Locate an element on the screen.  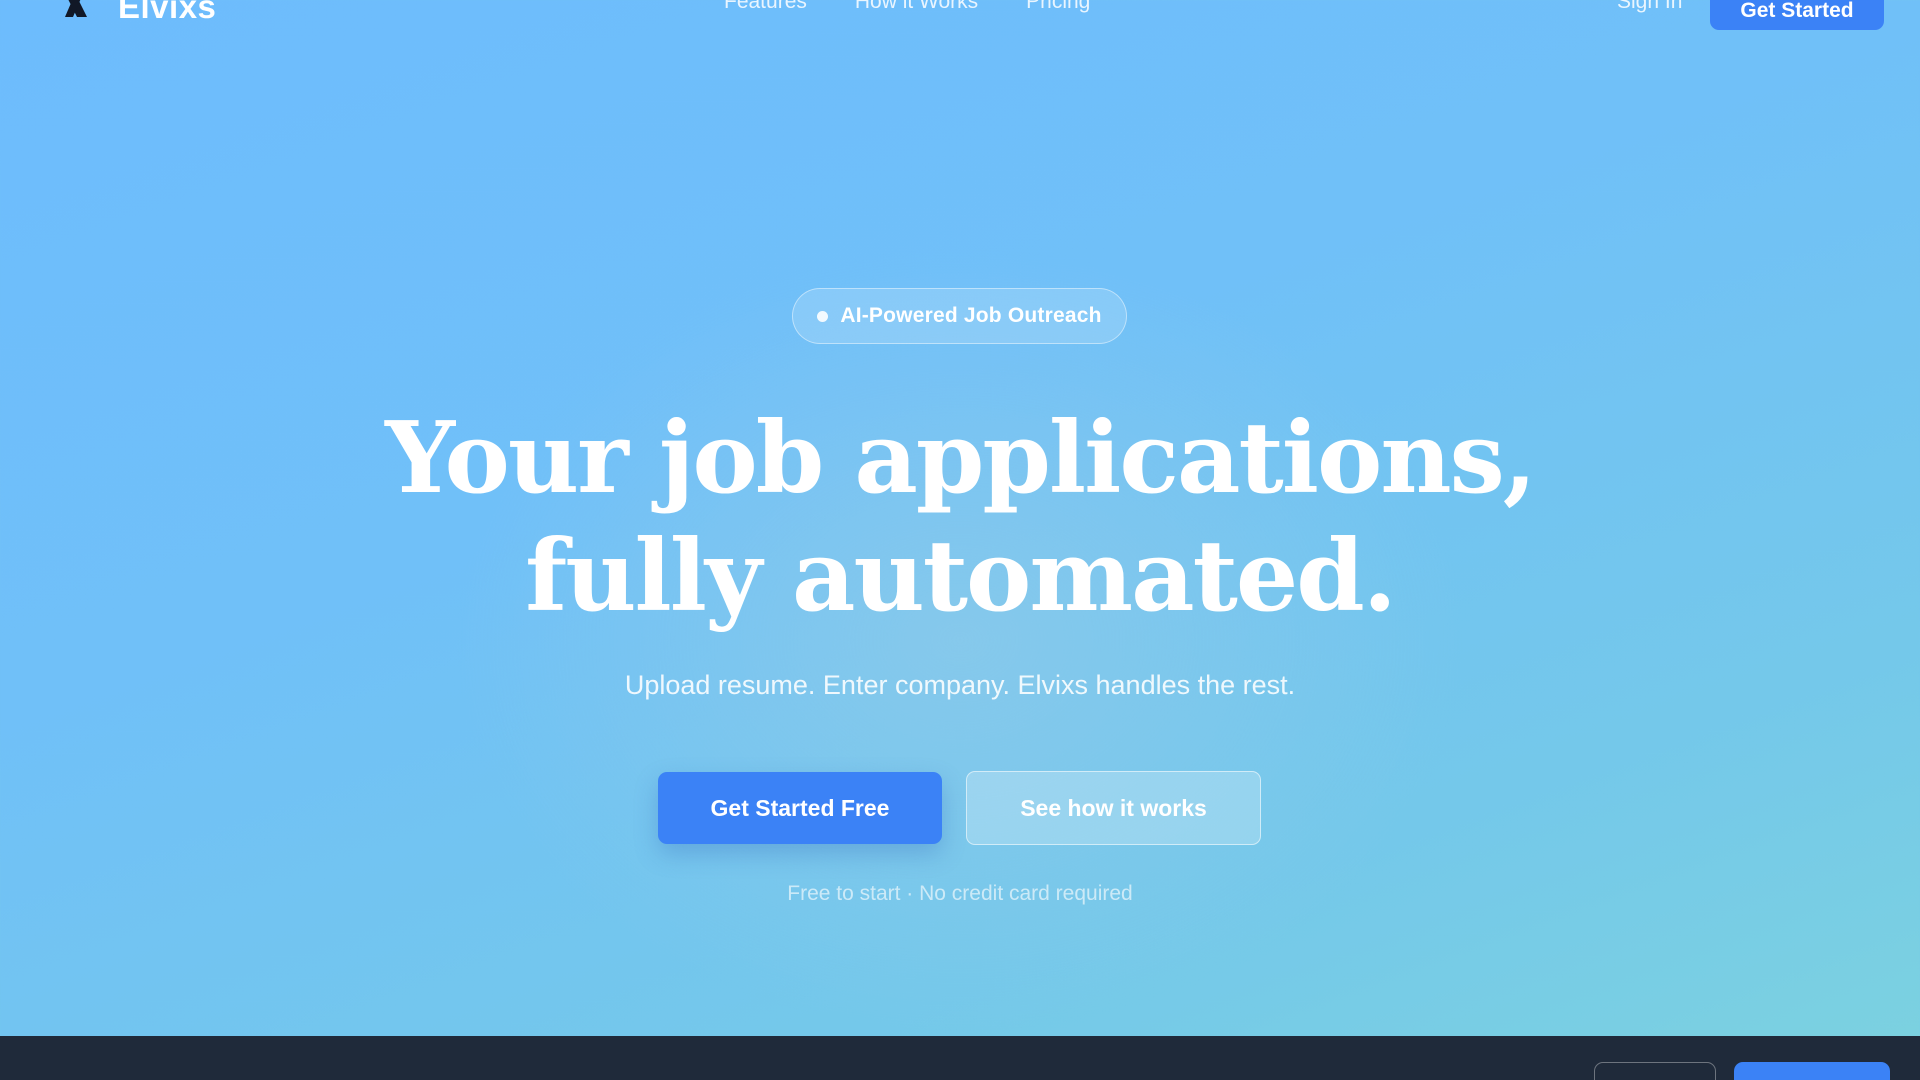
see-how-it-works-button: See how it works is located at coordinates (1113, 808).